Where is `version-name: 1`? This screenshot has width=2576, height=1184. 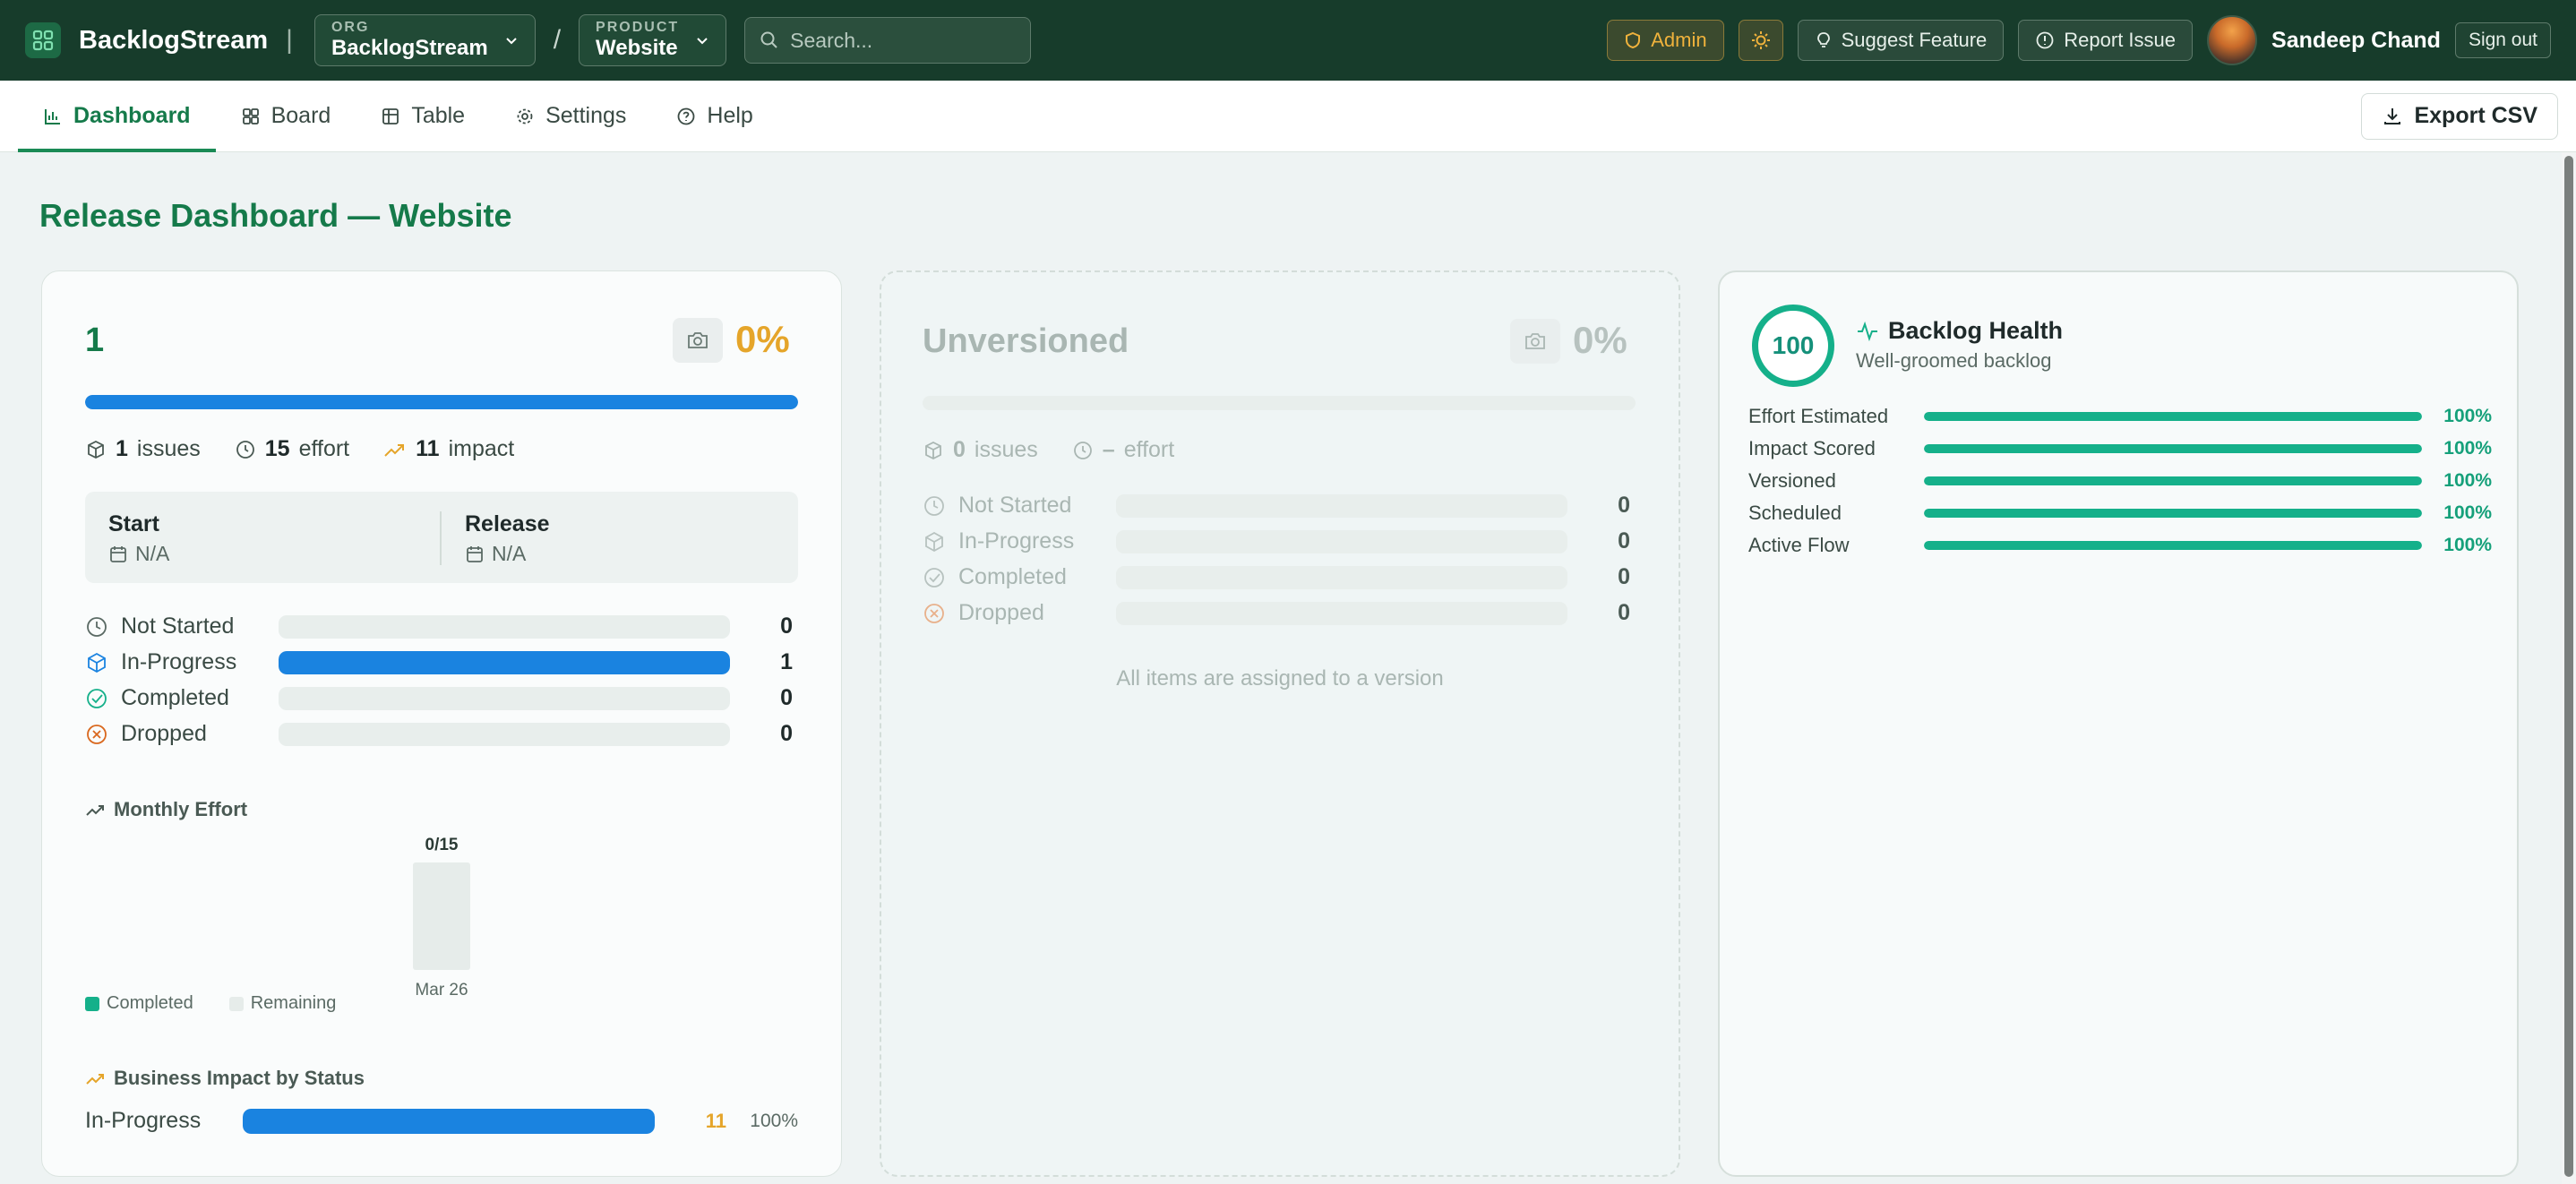
version-name: 1 is located at coordinates (95, 340).